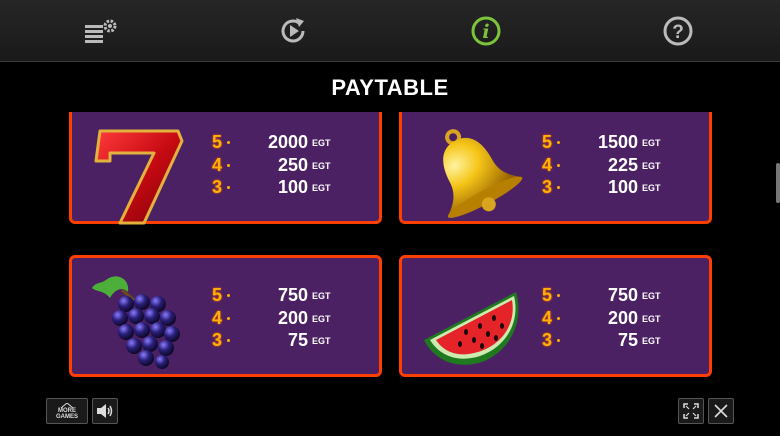 Image resolution: width=780 pixels, height=436 pixels. Describe the element at coordinates (778, 183) in the screenshot. I see `scrollbar-thumb` at that location.